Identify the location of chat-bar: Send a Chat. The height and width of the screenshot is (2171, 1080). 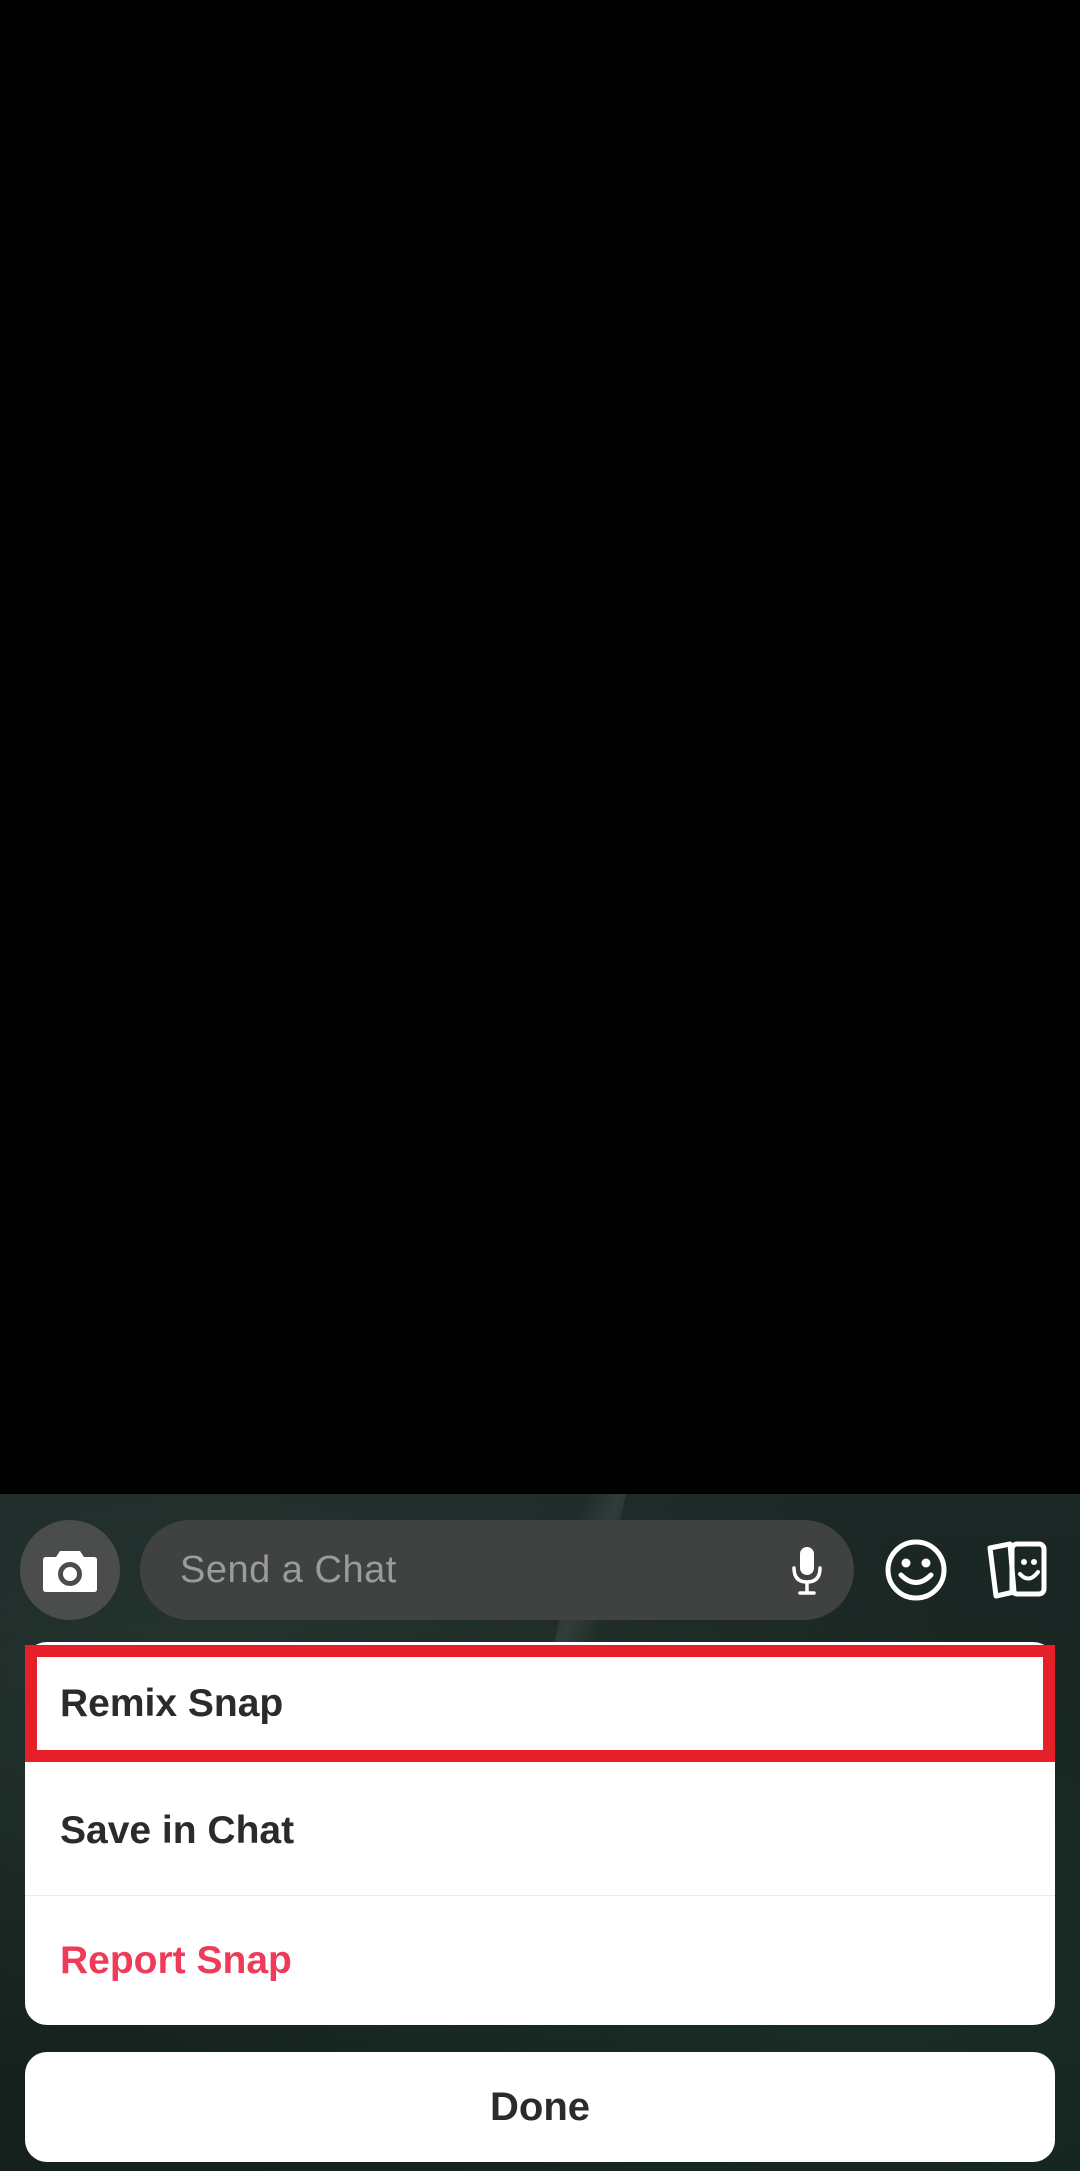
(540, 1570).